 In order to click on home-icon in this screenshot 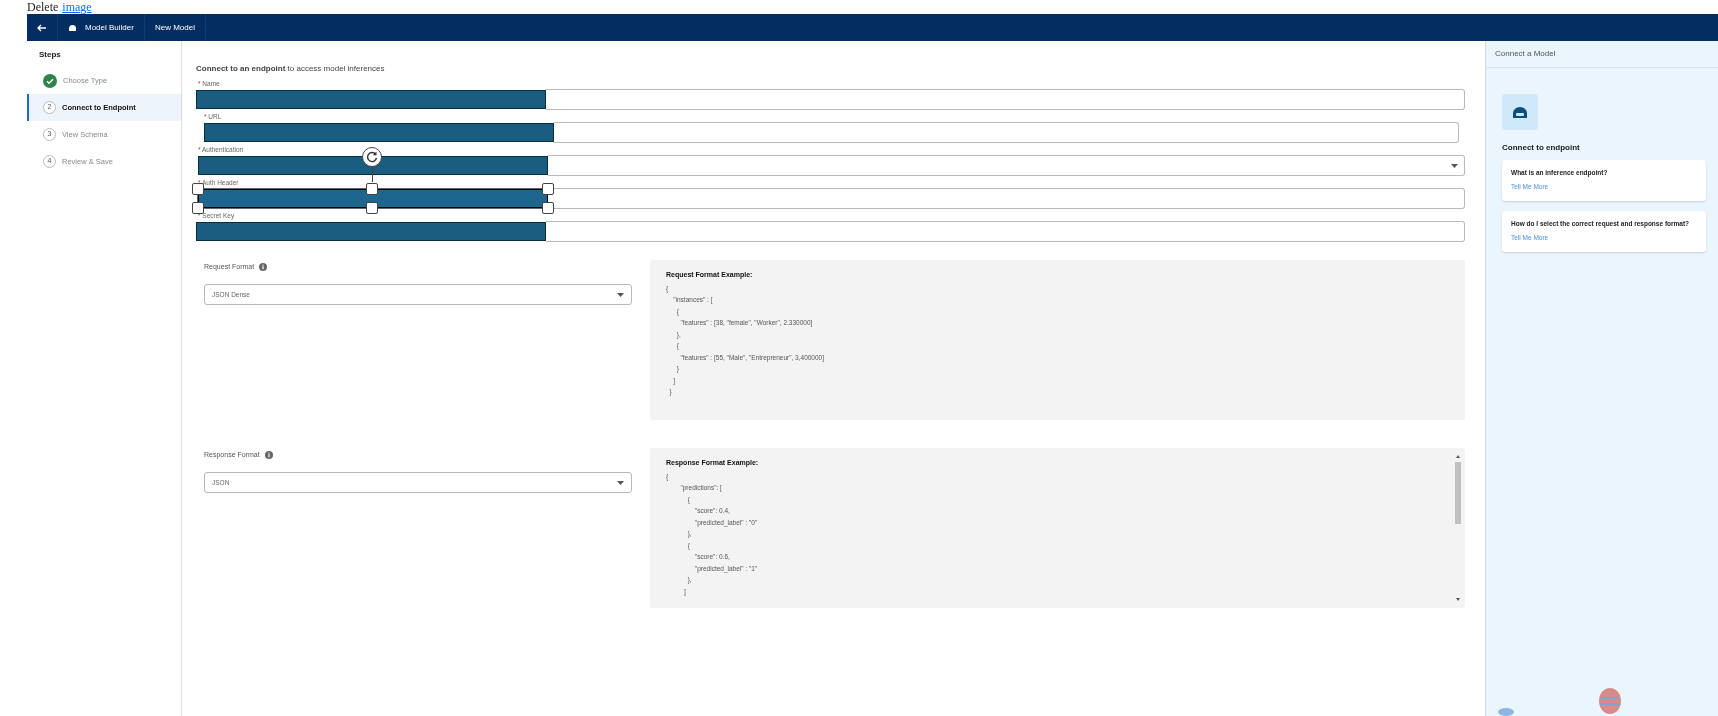, I will do `click(72, 27)`.